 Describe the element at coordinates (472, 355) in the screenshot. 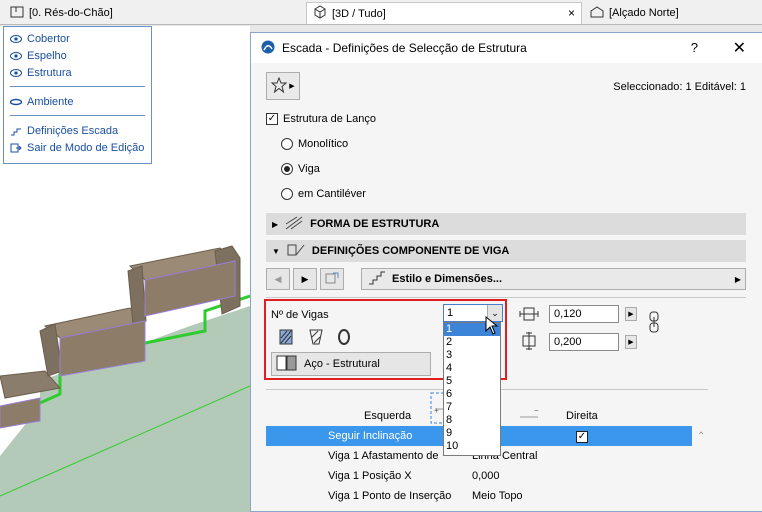

I see `dropdown-option: 3` at that location.